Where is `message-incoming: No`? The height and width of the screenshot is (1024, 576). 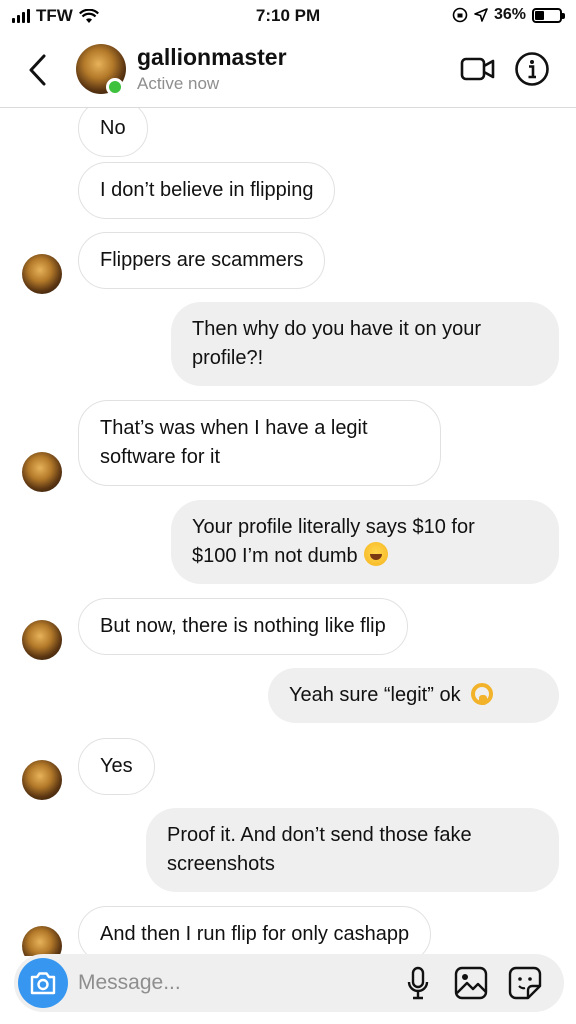 message-incoming: No is located at coordinates (113, 132).